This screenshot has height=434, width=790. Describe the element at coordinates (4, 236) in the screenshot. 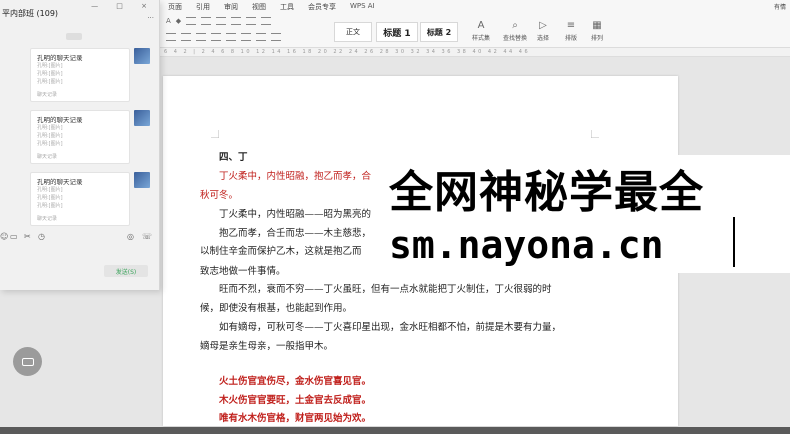

I see `emoji-icon: ☺` at that location.